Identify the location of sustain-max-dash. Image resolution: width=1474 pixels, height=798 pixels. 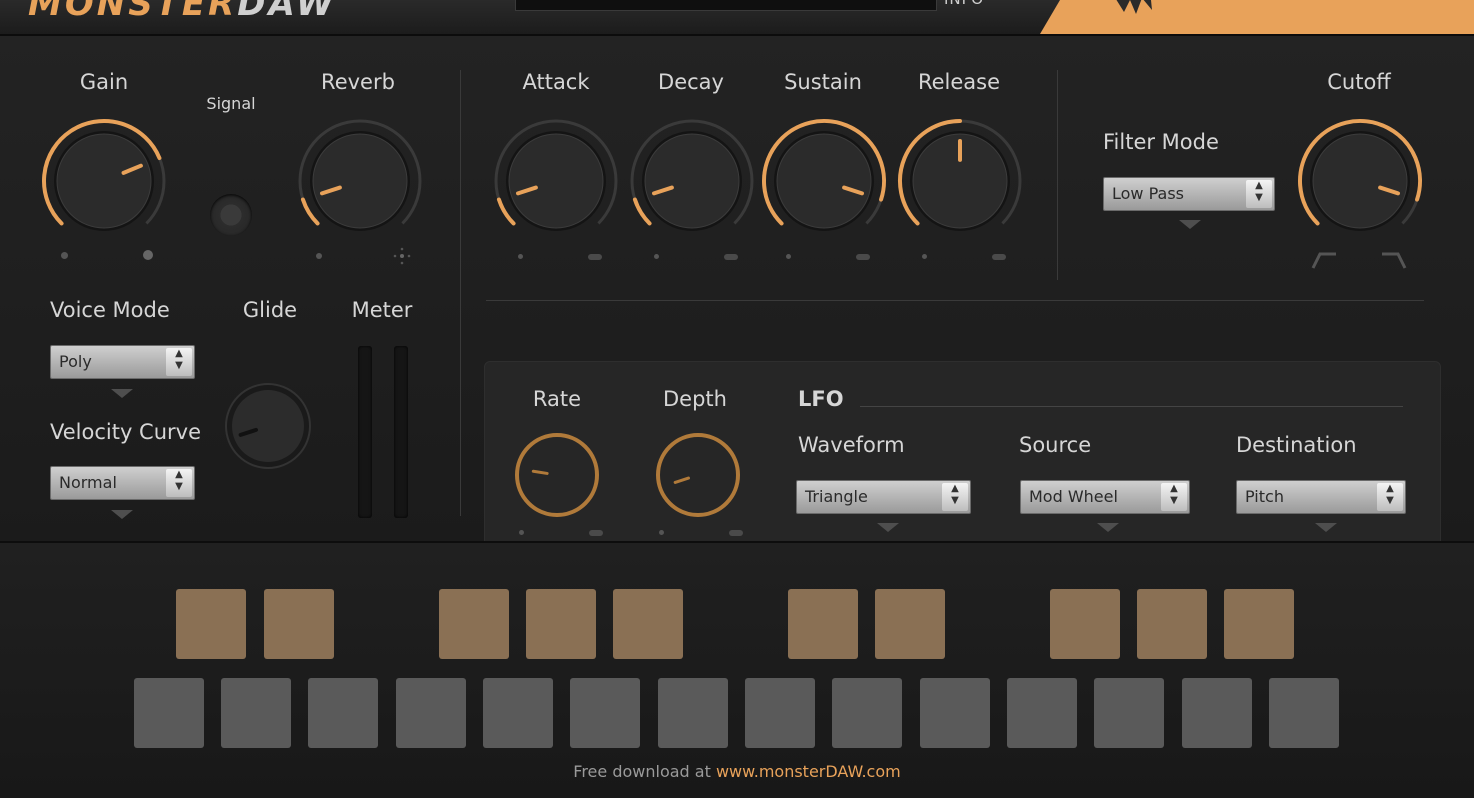
(863, 257).